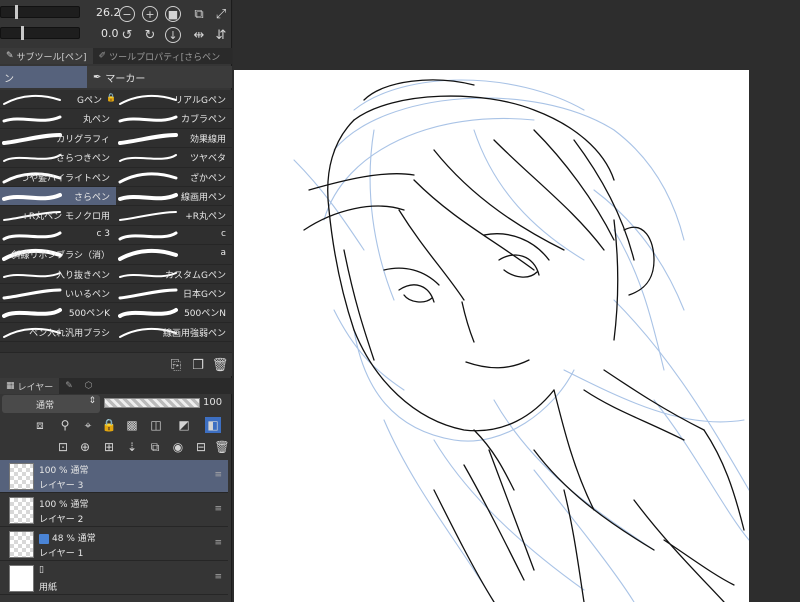 The width and height of the screenshot is (800, 602). I want to click on brush-name: 500ペンK, so click(89, 314).